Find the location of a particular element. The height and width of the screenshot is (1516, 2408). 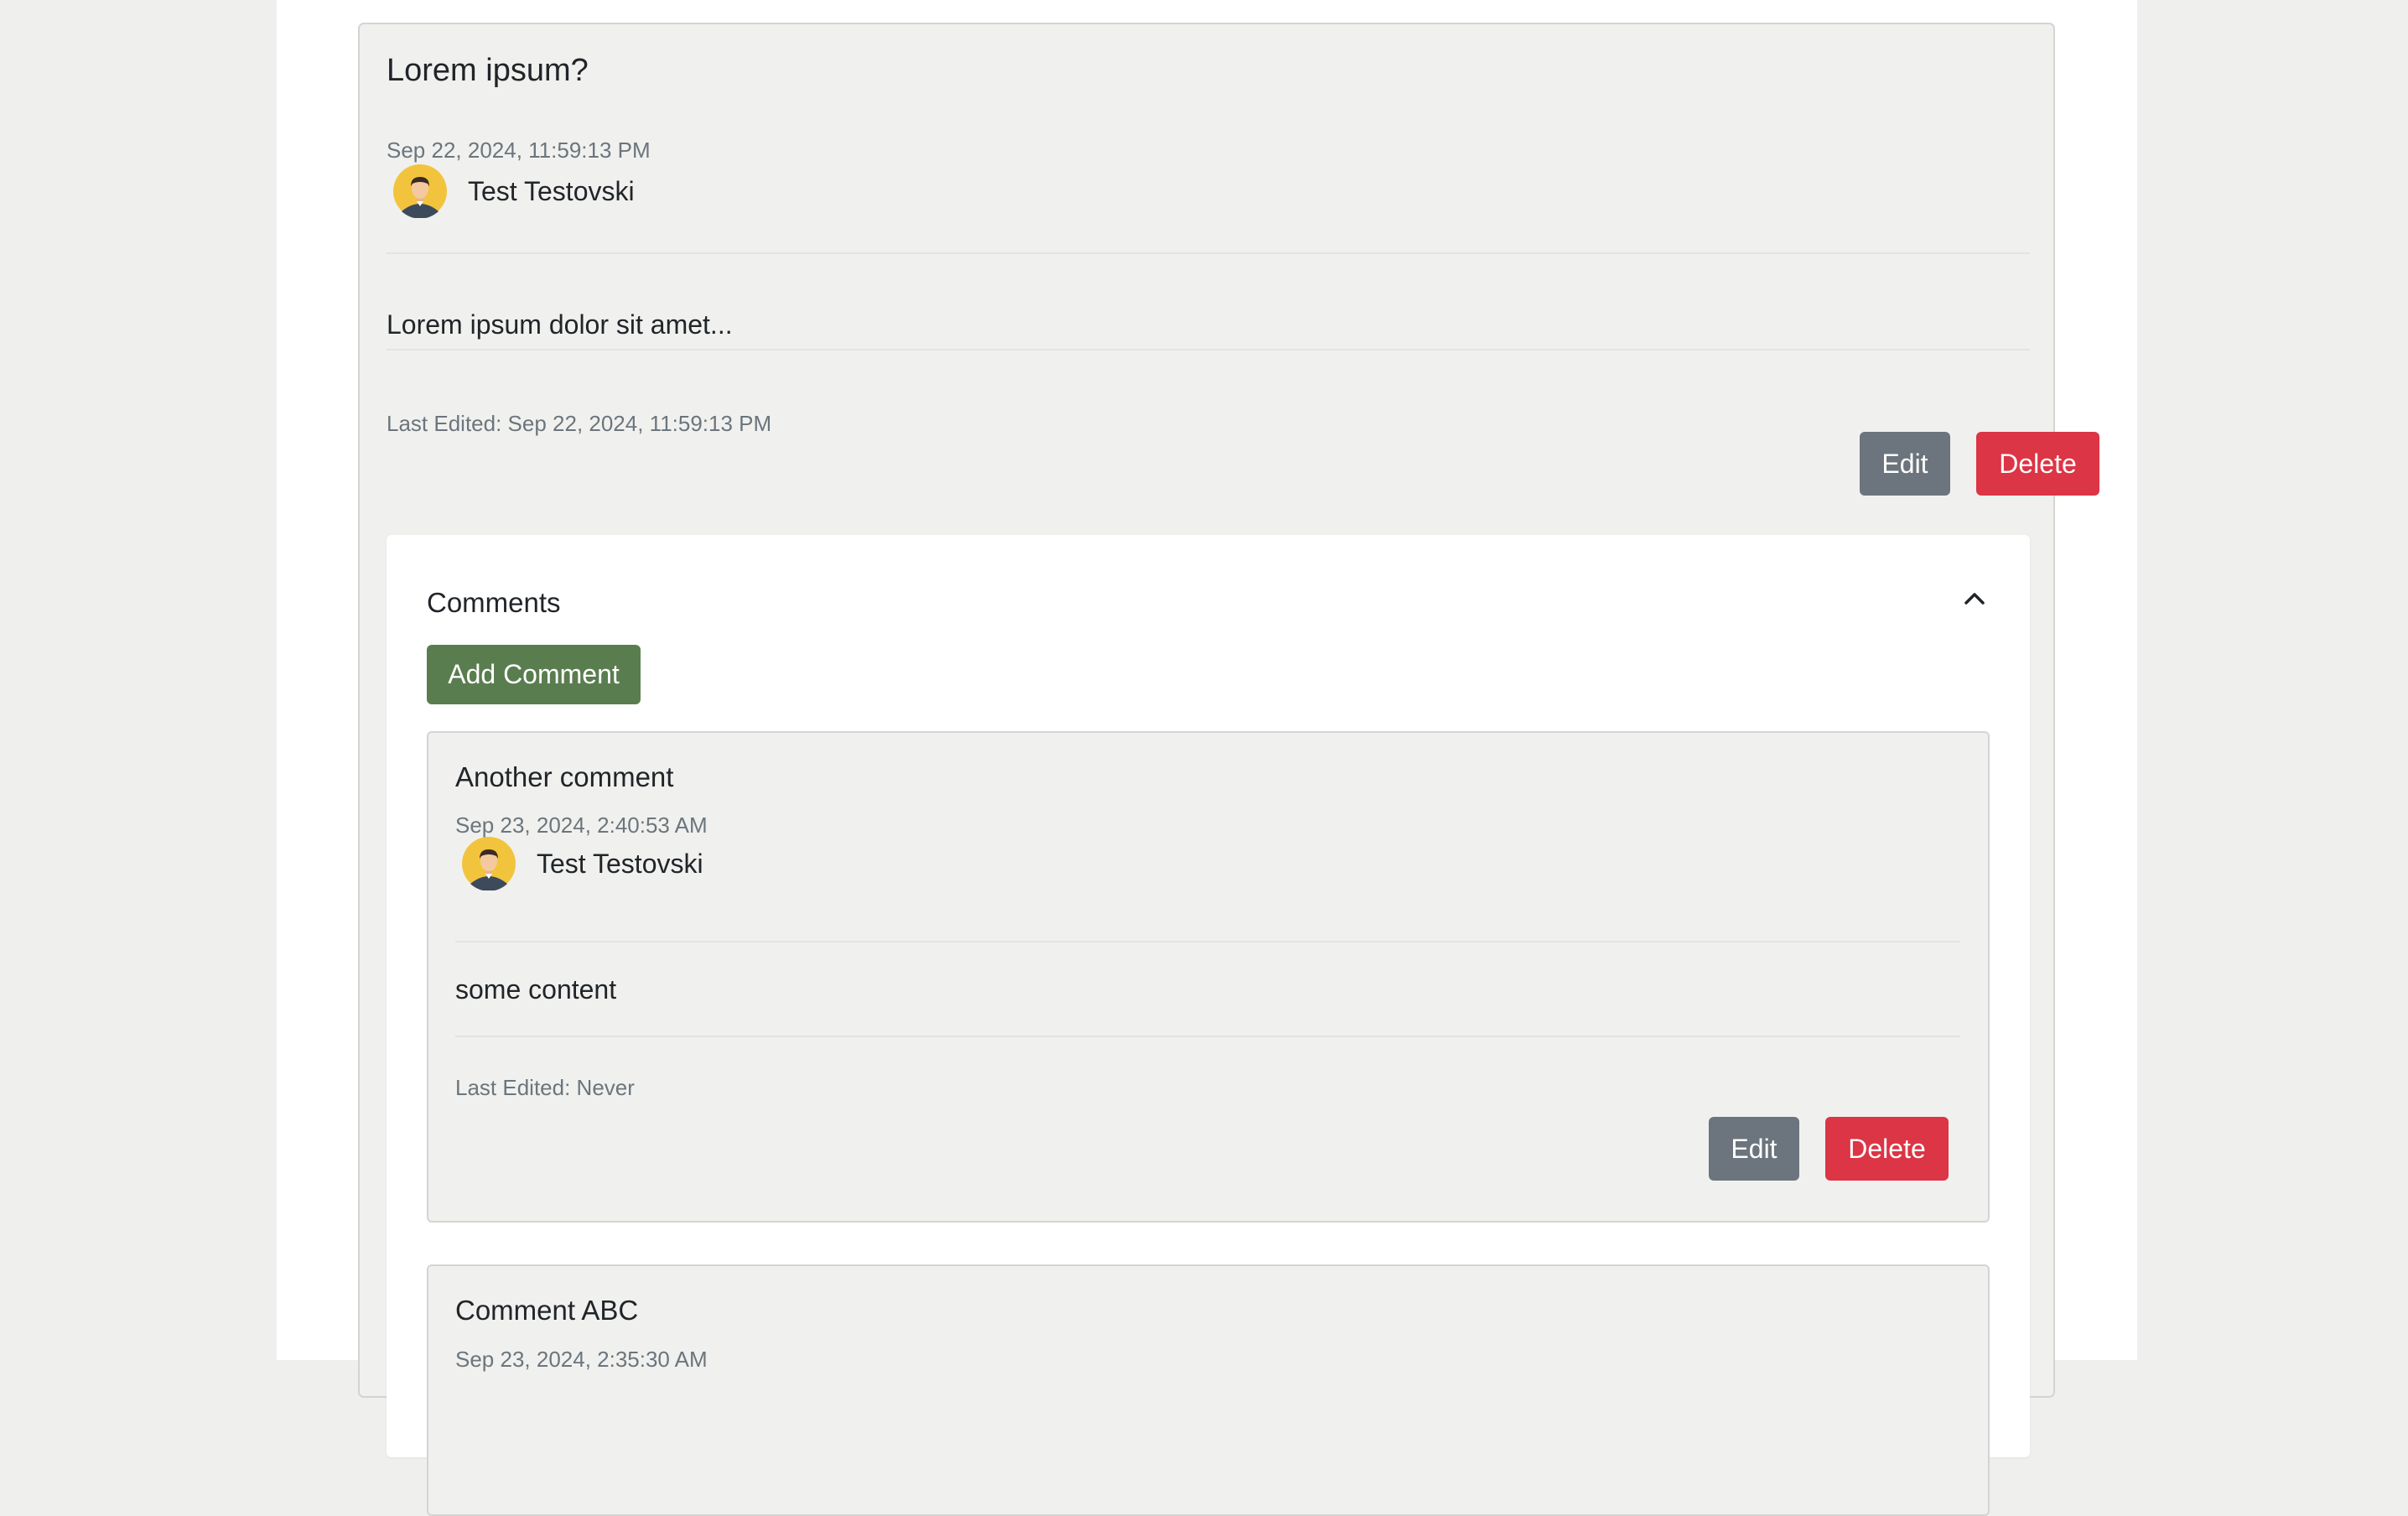

comment-card: Comment ABC Sep 23, 2024, 2:35:30 AM is located at coordinates (1208, 1390).